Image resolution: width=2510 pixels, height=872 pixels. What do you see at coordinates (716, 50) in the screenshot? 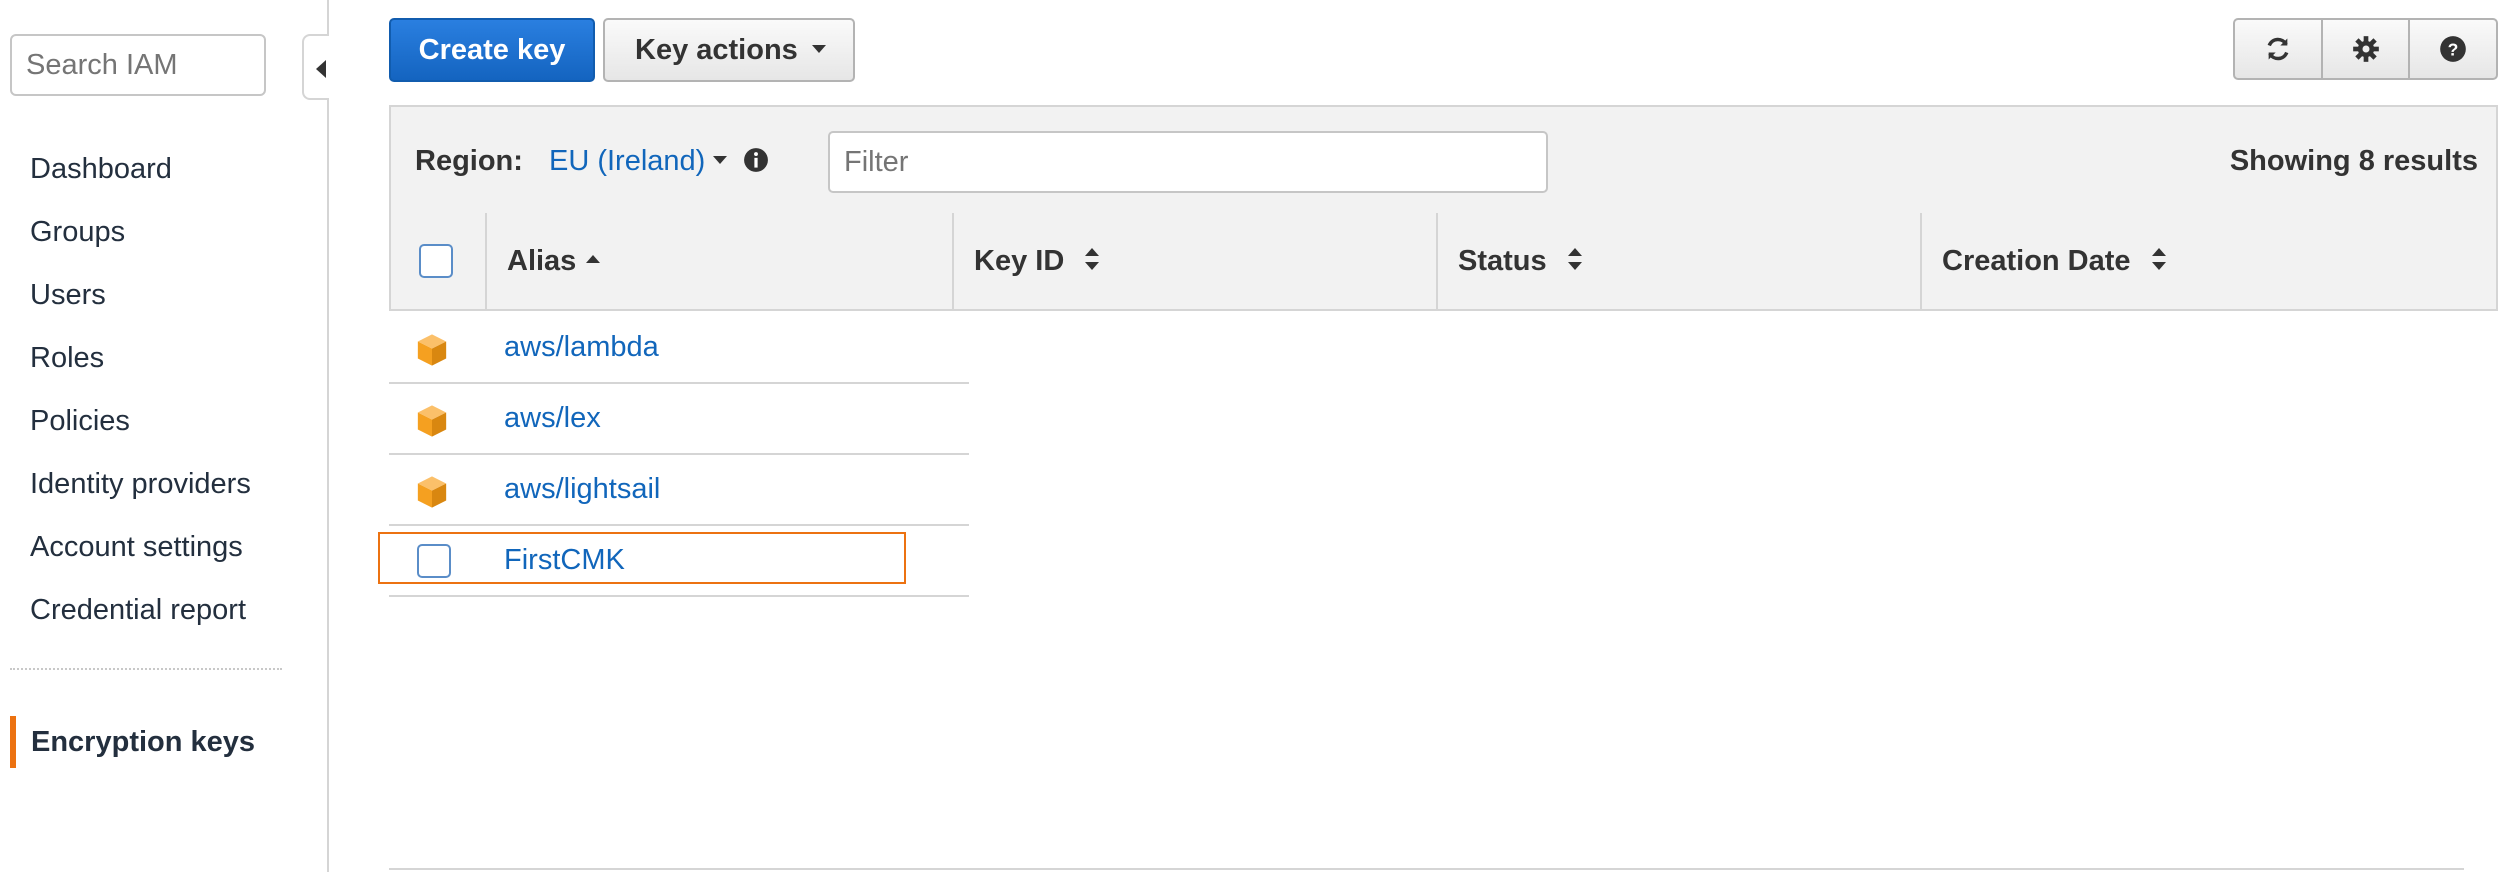
I see `key-actions-label: Key actions` at bounding box center [716, 50].